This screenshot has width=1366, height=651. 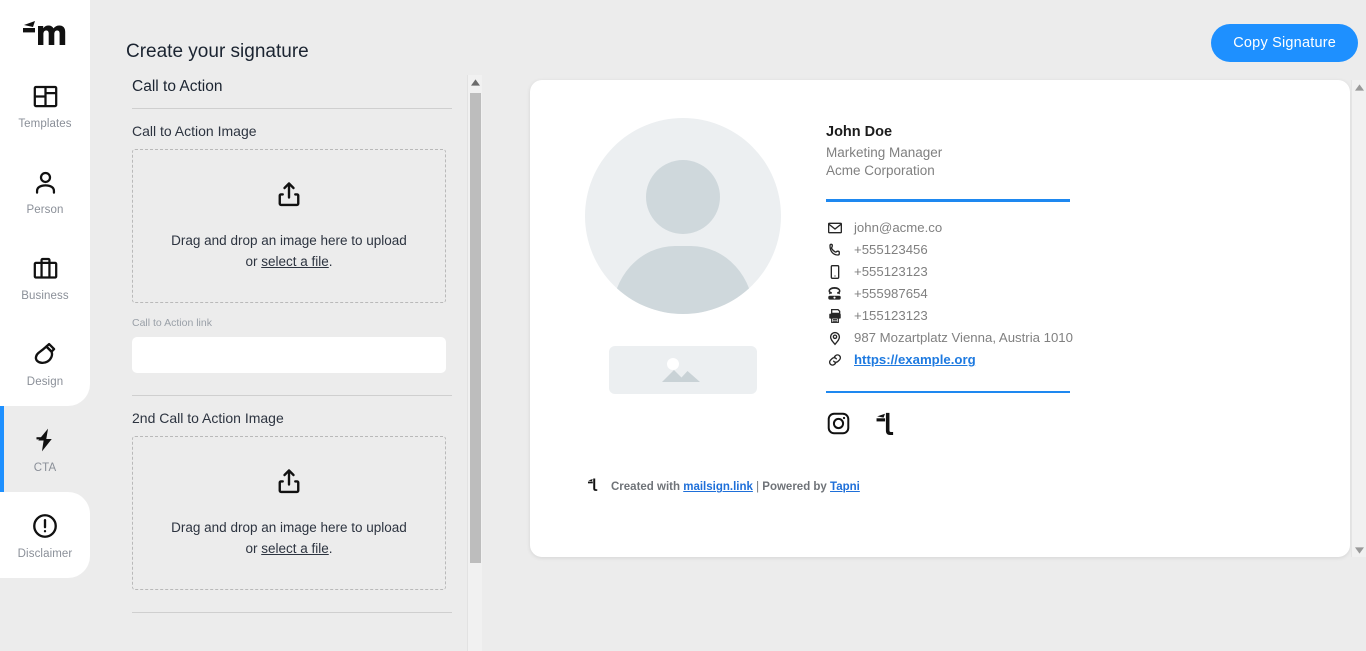 I want to click on bolt-icon, so click(x=45, y=440).